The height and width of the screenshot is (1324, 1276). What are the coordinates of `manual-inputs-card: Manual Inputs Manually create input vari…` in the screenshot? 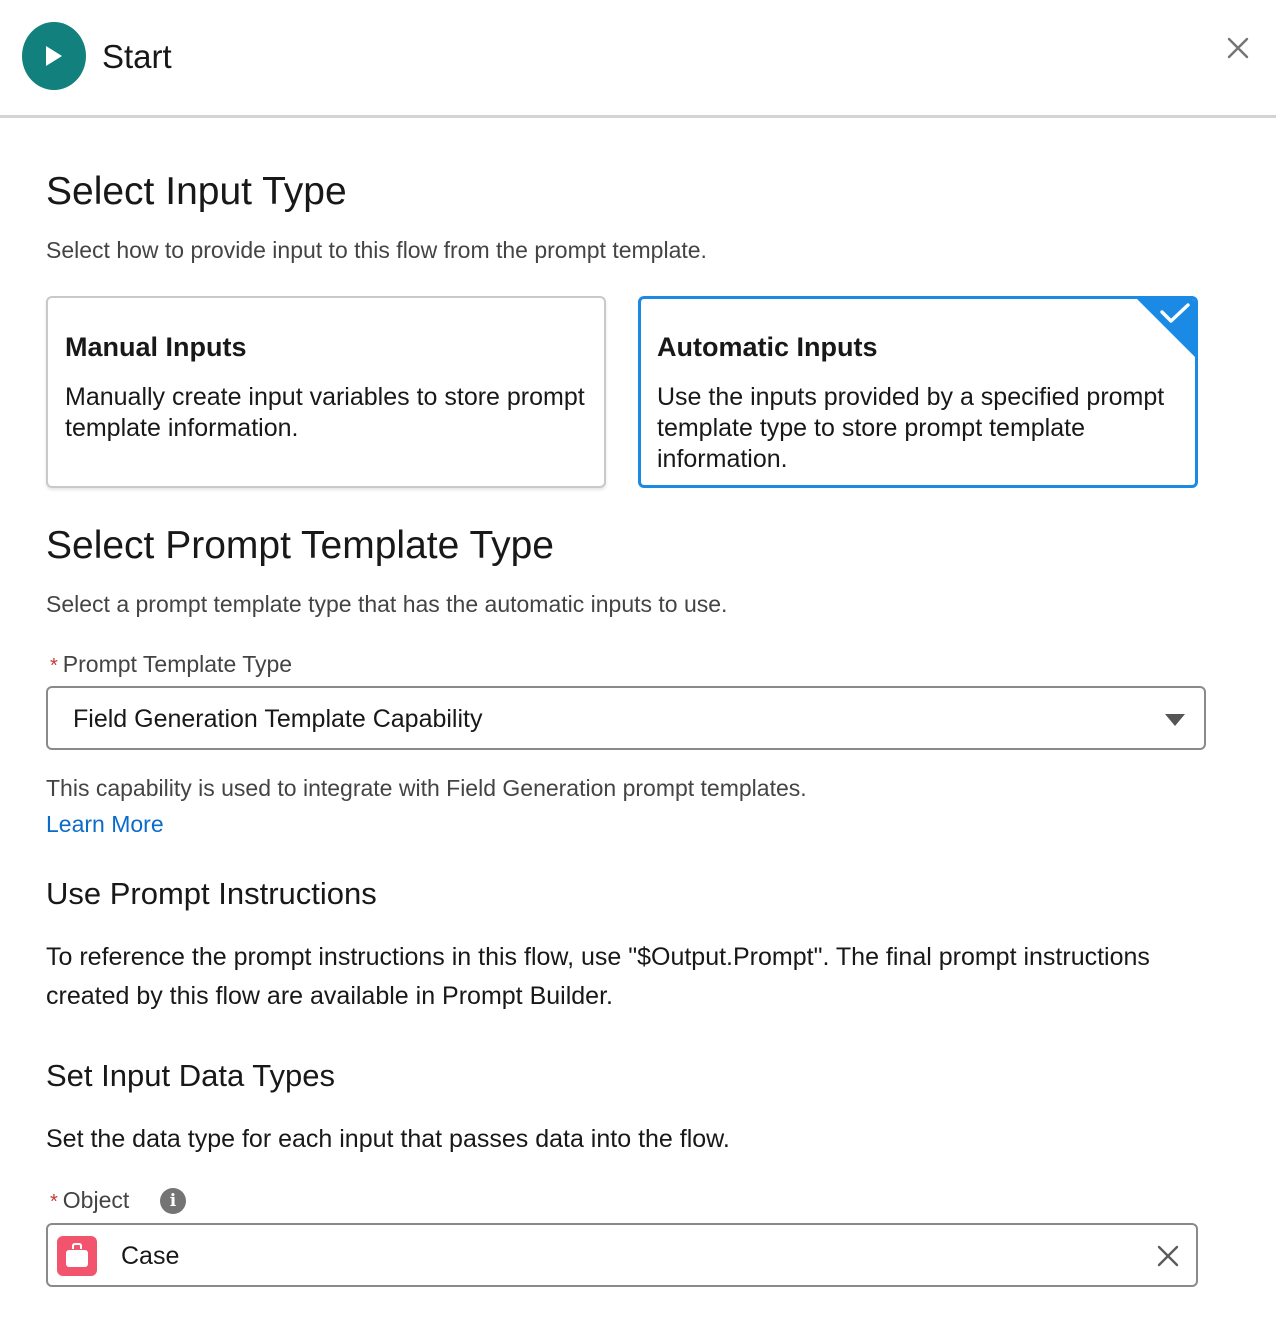 It's located at (326, 392).